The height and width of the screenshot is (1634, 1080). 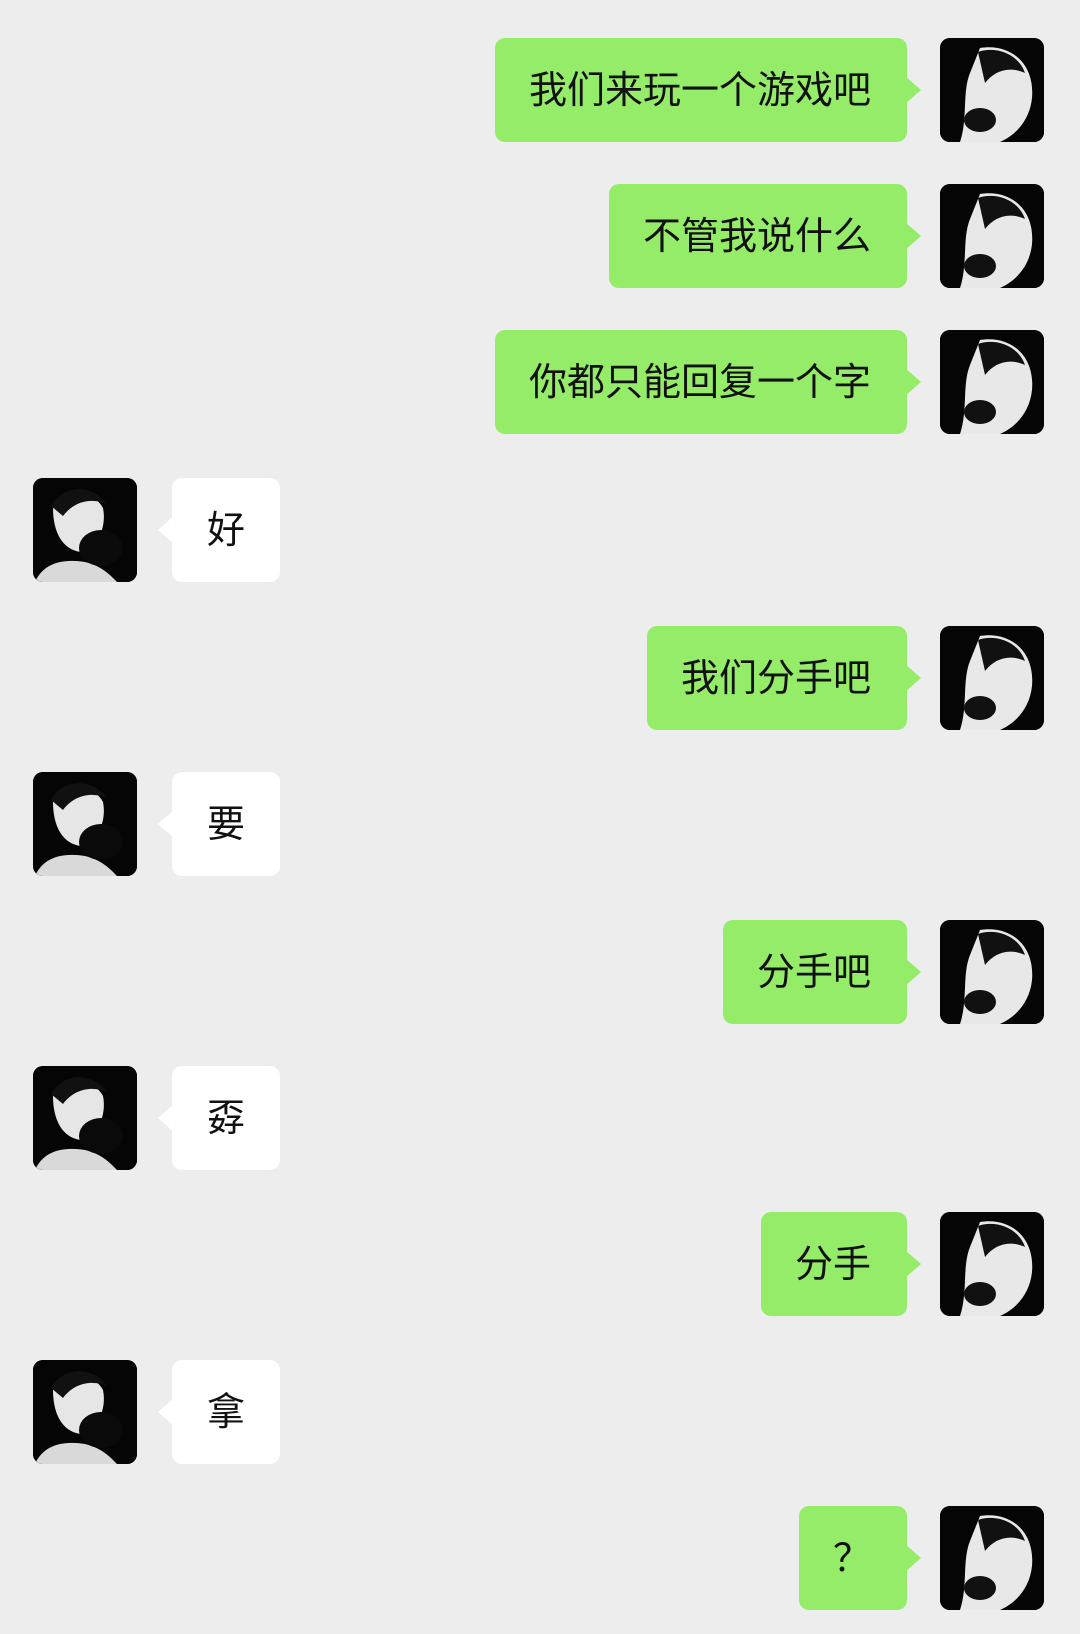 What do you see at coordinates (765, 236) in the screenshot?
I see `message-bubble: 不管我说什么` at bounding box center [765, 236].